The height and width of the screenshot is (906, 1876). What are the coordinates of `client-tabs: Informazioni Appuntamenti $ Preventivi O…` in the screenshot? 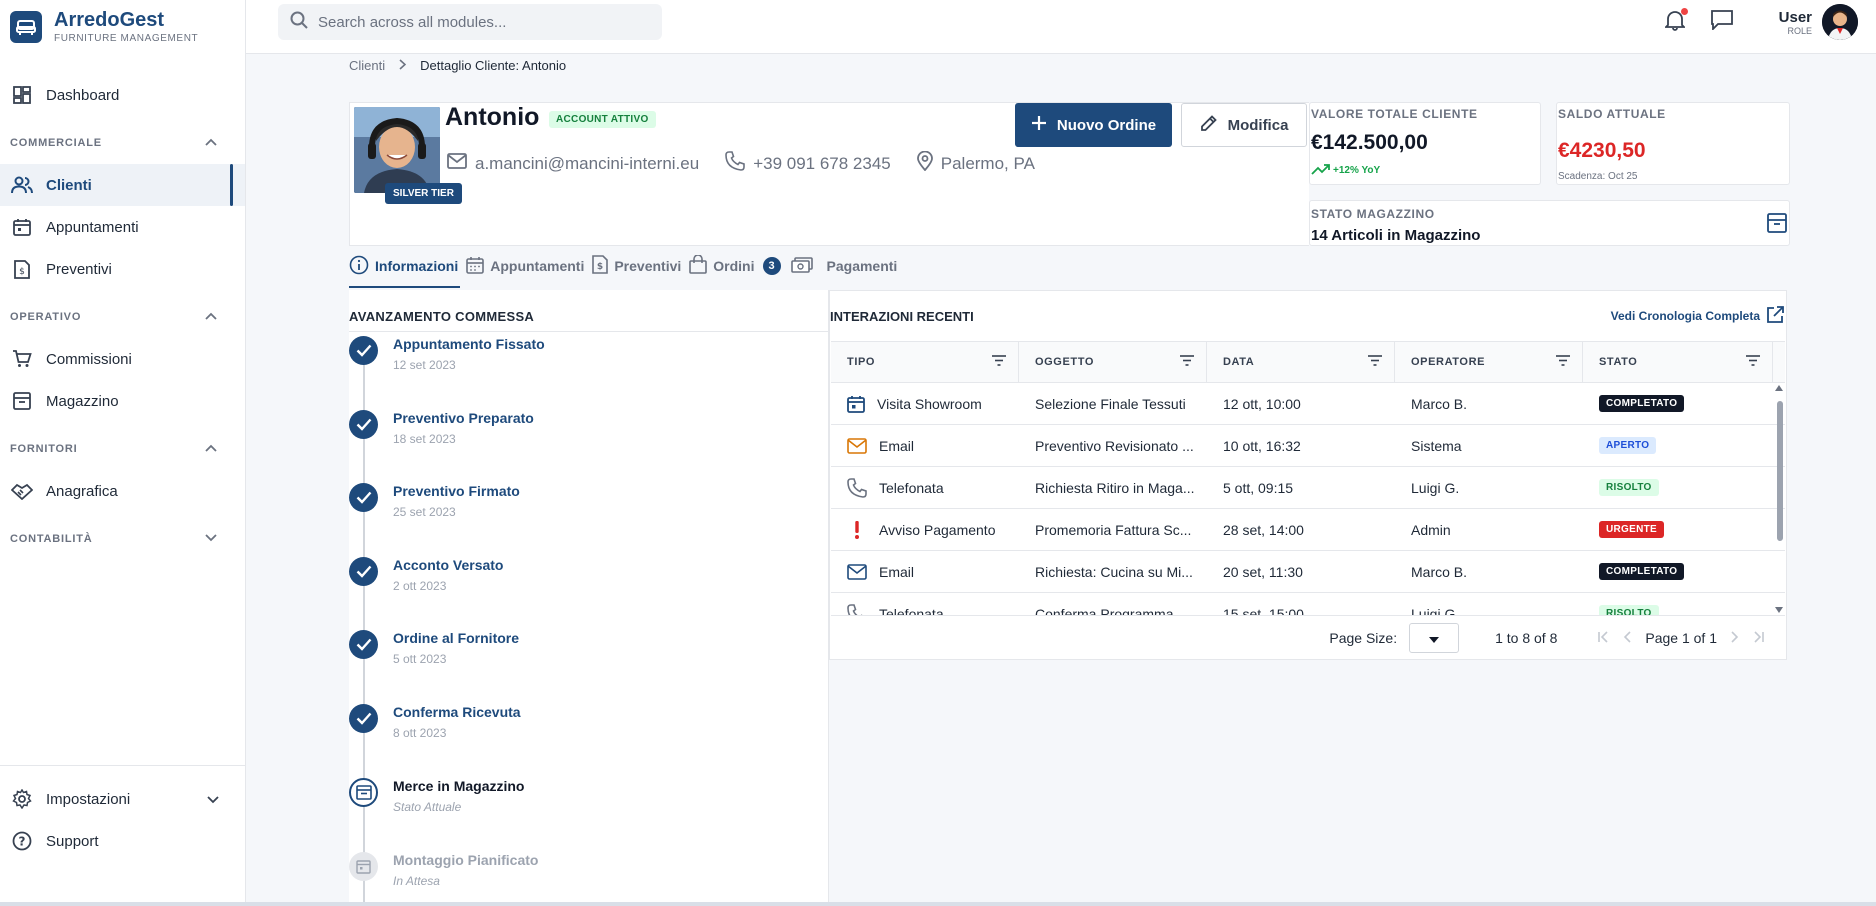 It's located at (627, 268).